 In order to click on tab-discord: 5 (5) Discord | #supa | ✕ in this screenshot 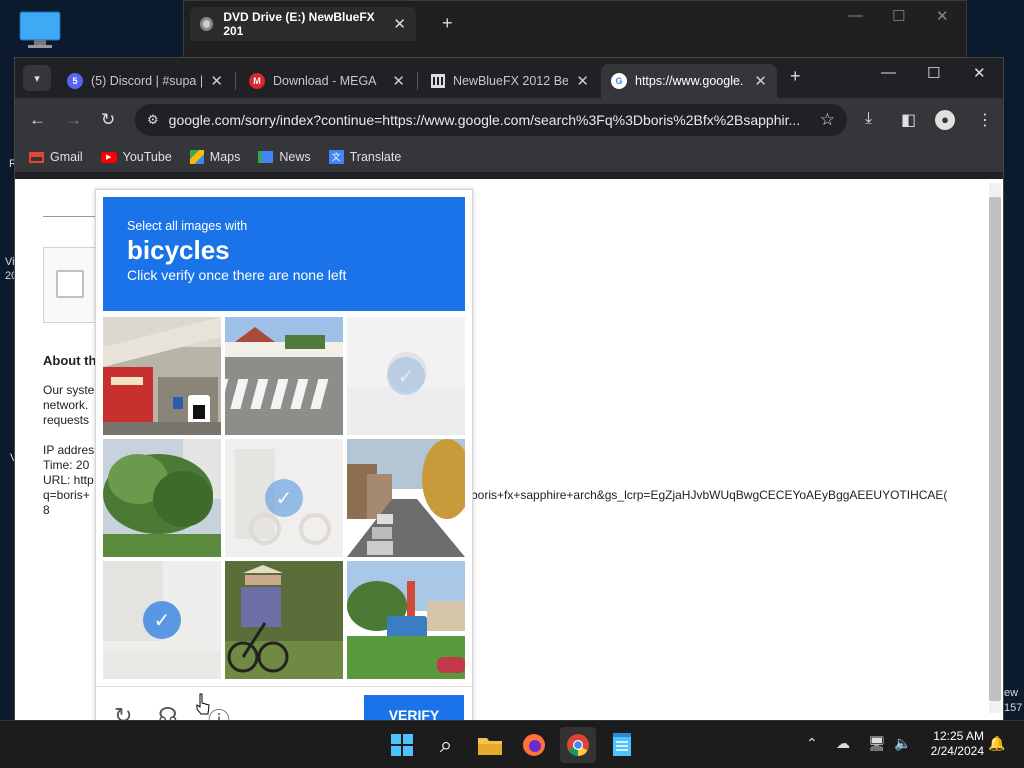, I will do `click(145, 81)`.